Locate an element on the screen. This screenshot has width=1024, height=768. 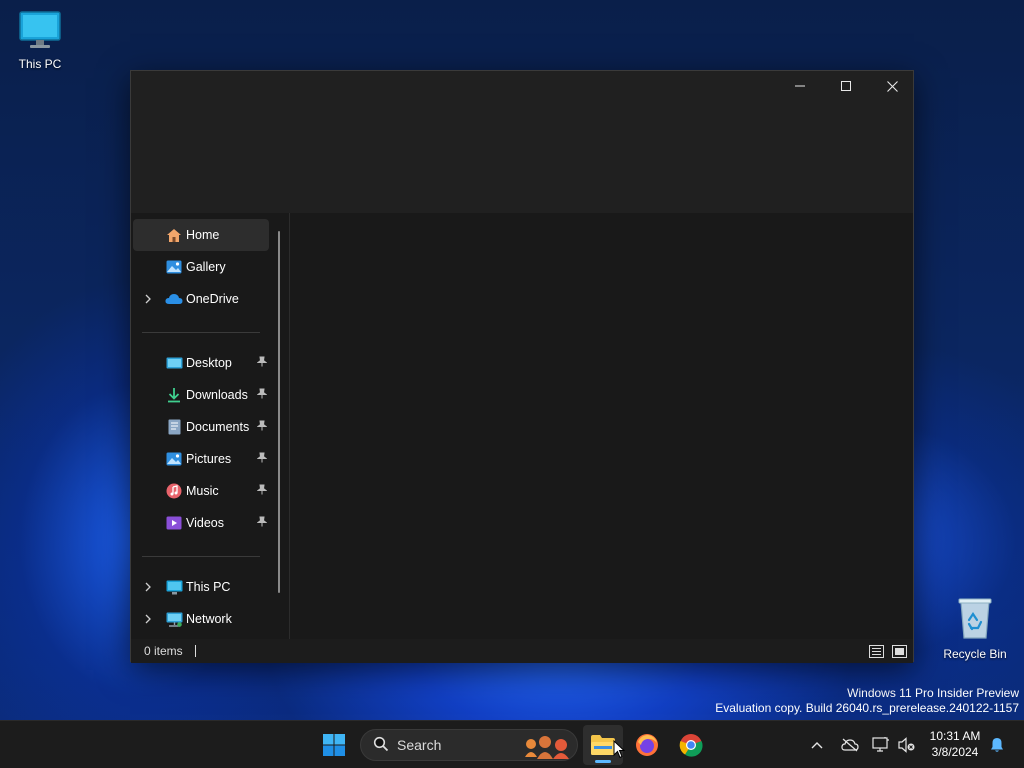
start-button is located at coordinates (334, 745).